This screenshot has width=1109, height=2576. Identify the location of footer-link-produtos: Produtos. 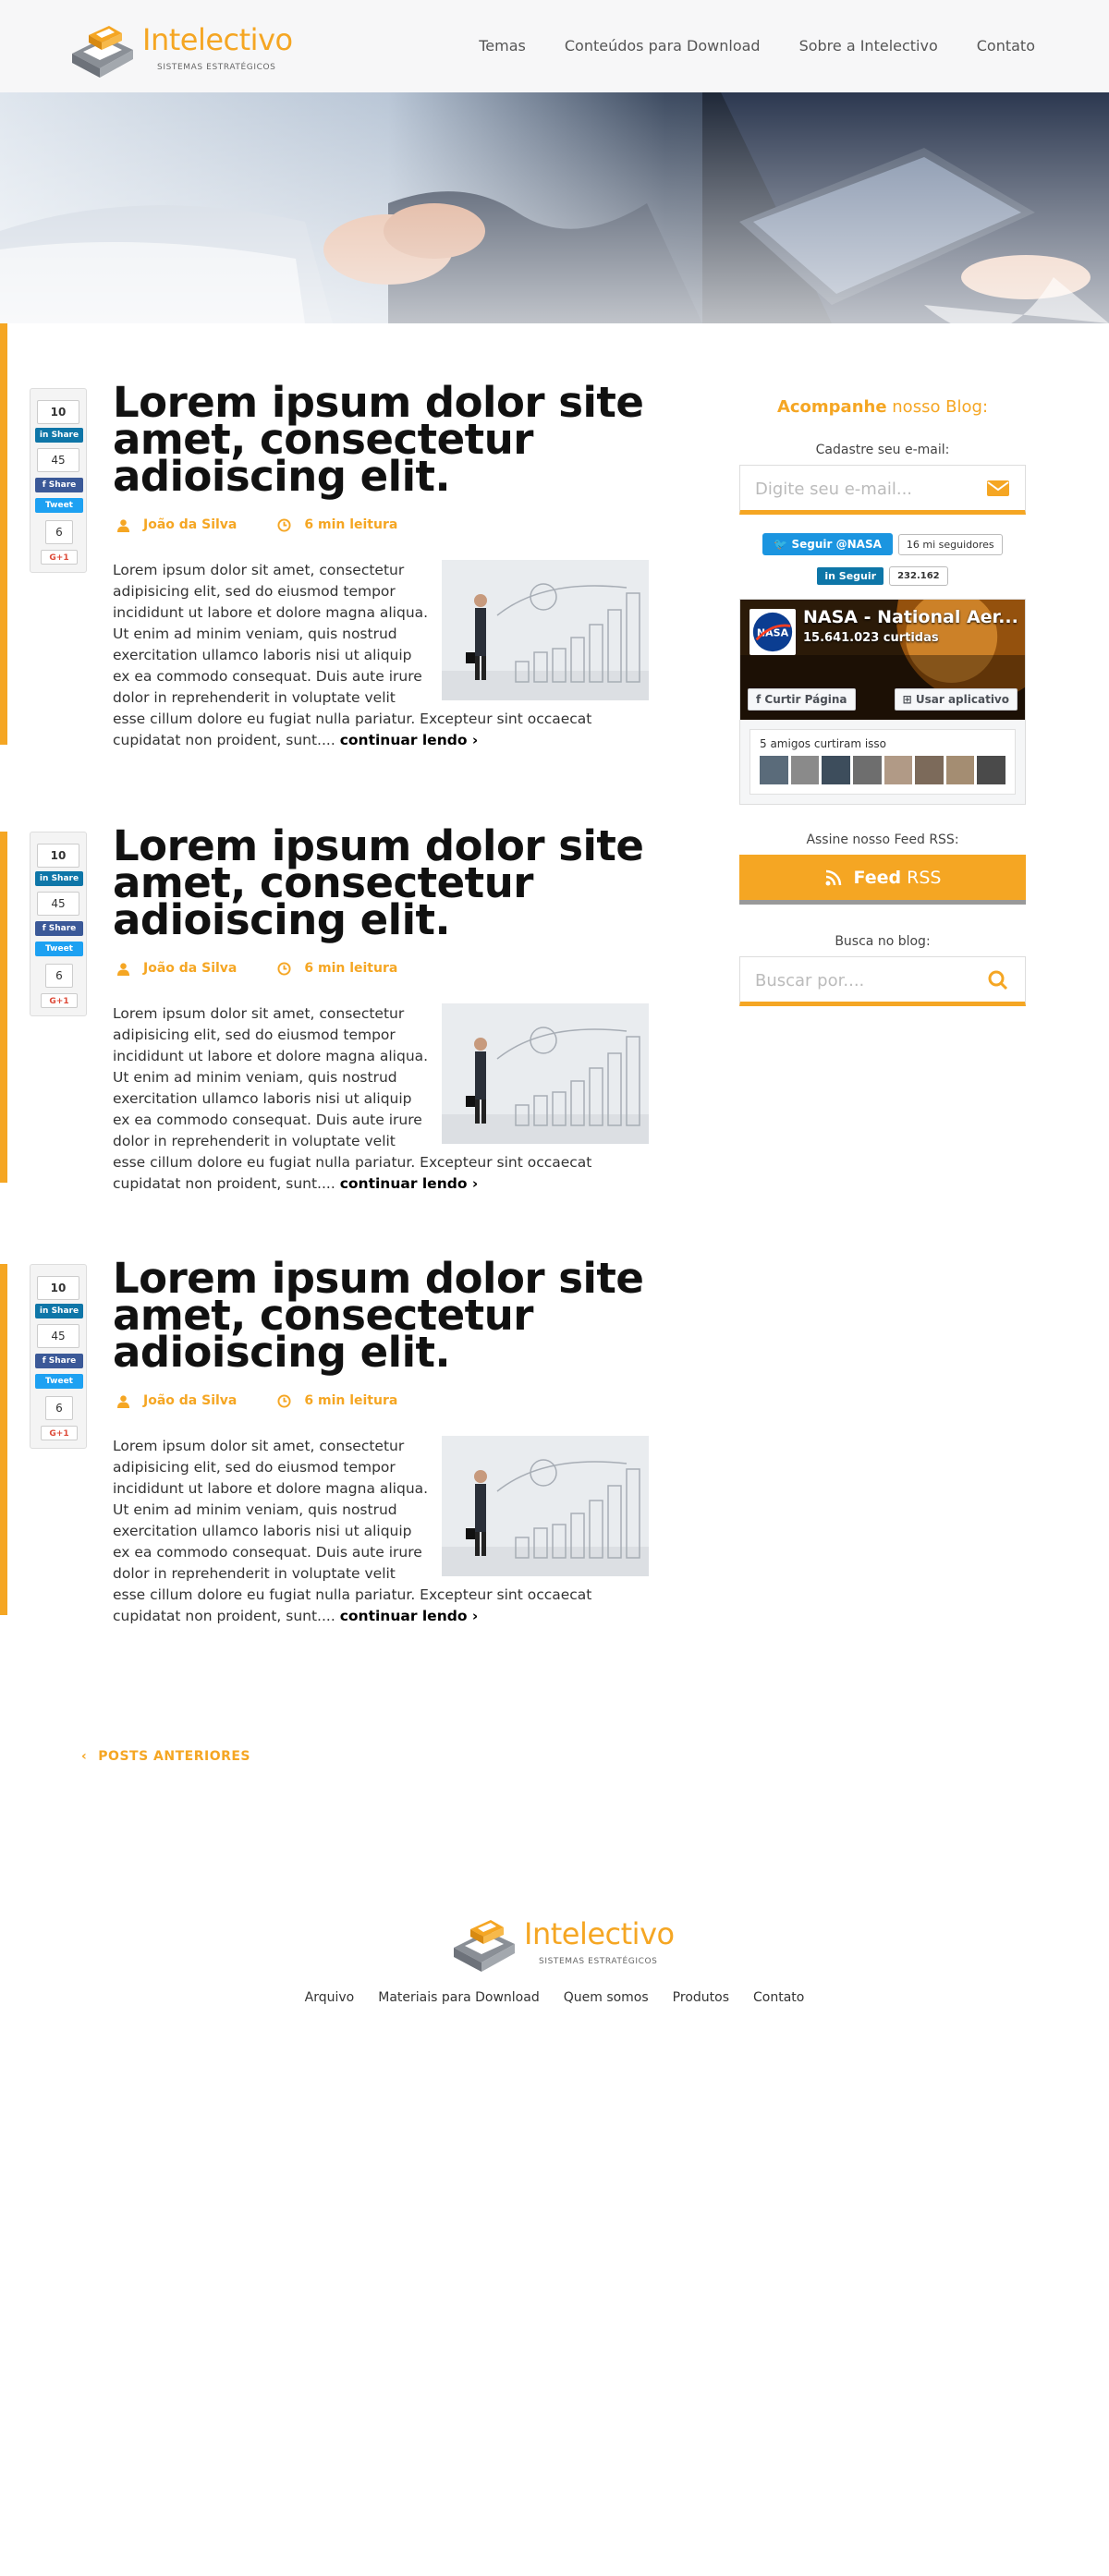
(701, 1997).